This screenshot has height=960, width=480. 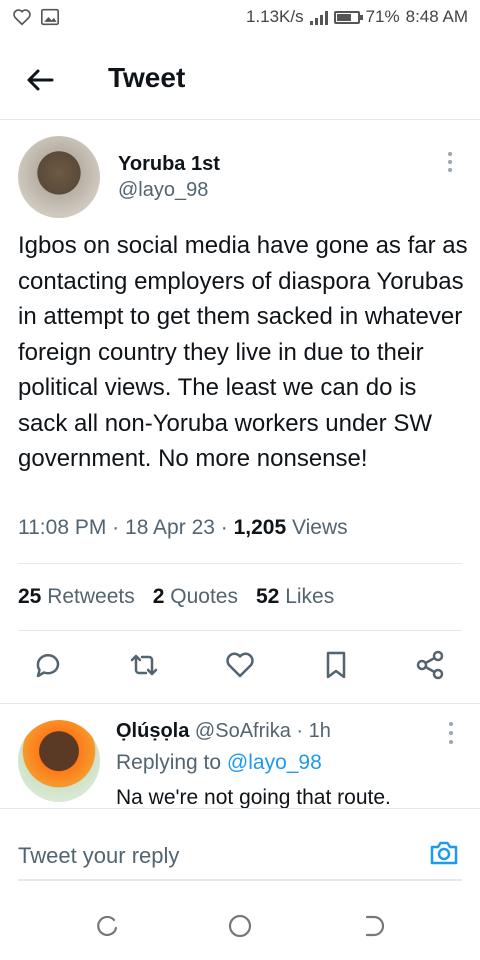 What do you see at coordinates (382, 16) in the screenshot?
I see `battery-percent: 71%` at bounding box center [382, 16].